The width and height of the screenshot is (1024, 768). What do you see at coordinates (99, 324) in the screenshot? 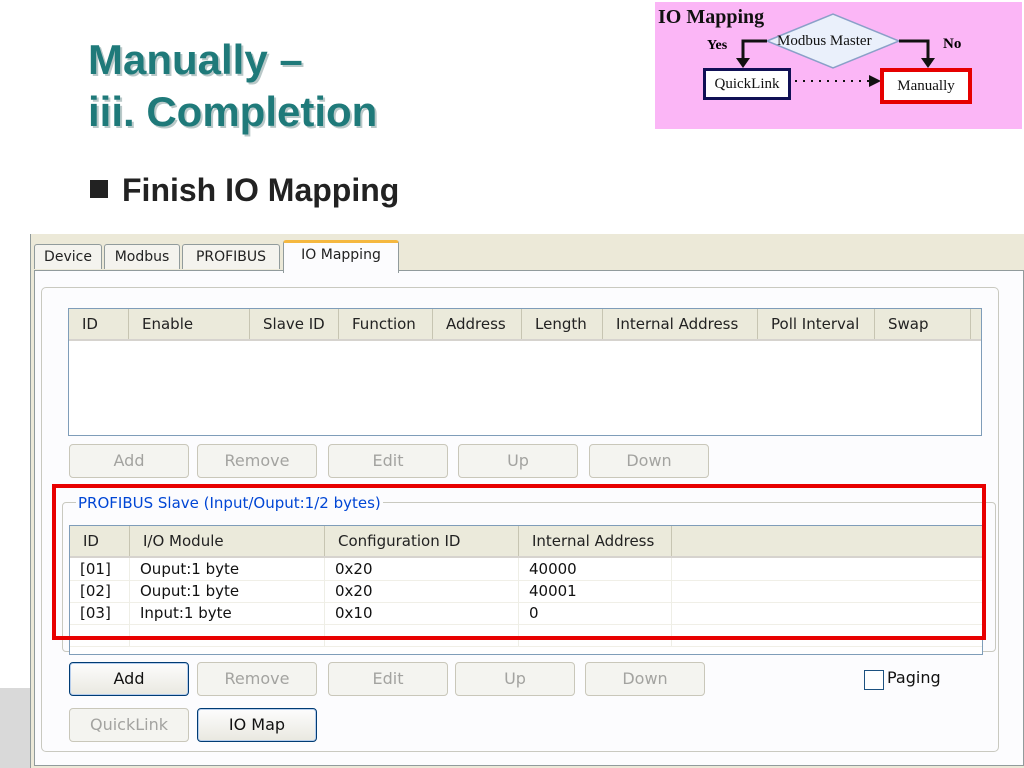
I see `col-id: ID` at bounding box center [99, 324].